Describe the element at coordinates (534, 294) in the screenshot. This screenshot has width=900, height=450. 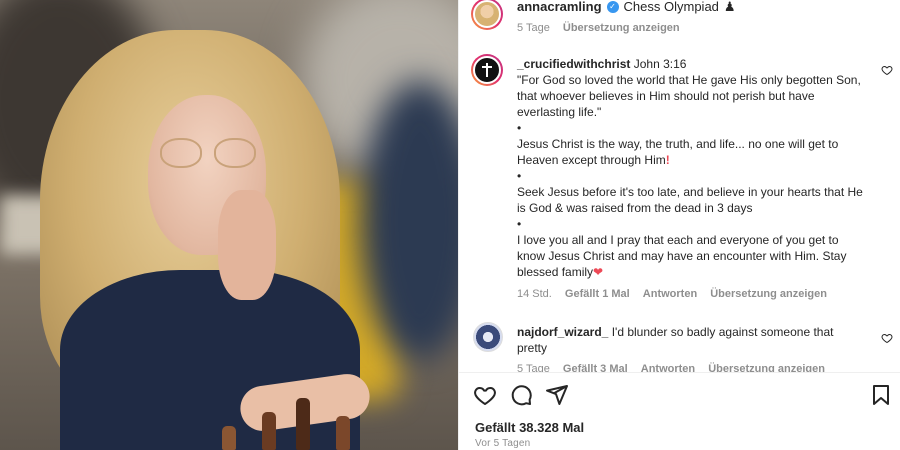
I see `comment-time: 14 Std.` at that location.